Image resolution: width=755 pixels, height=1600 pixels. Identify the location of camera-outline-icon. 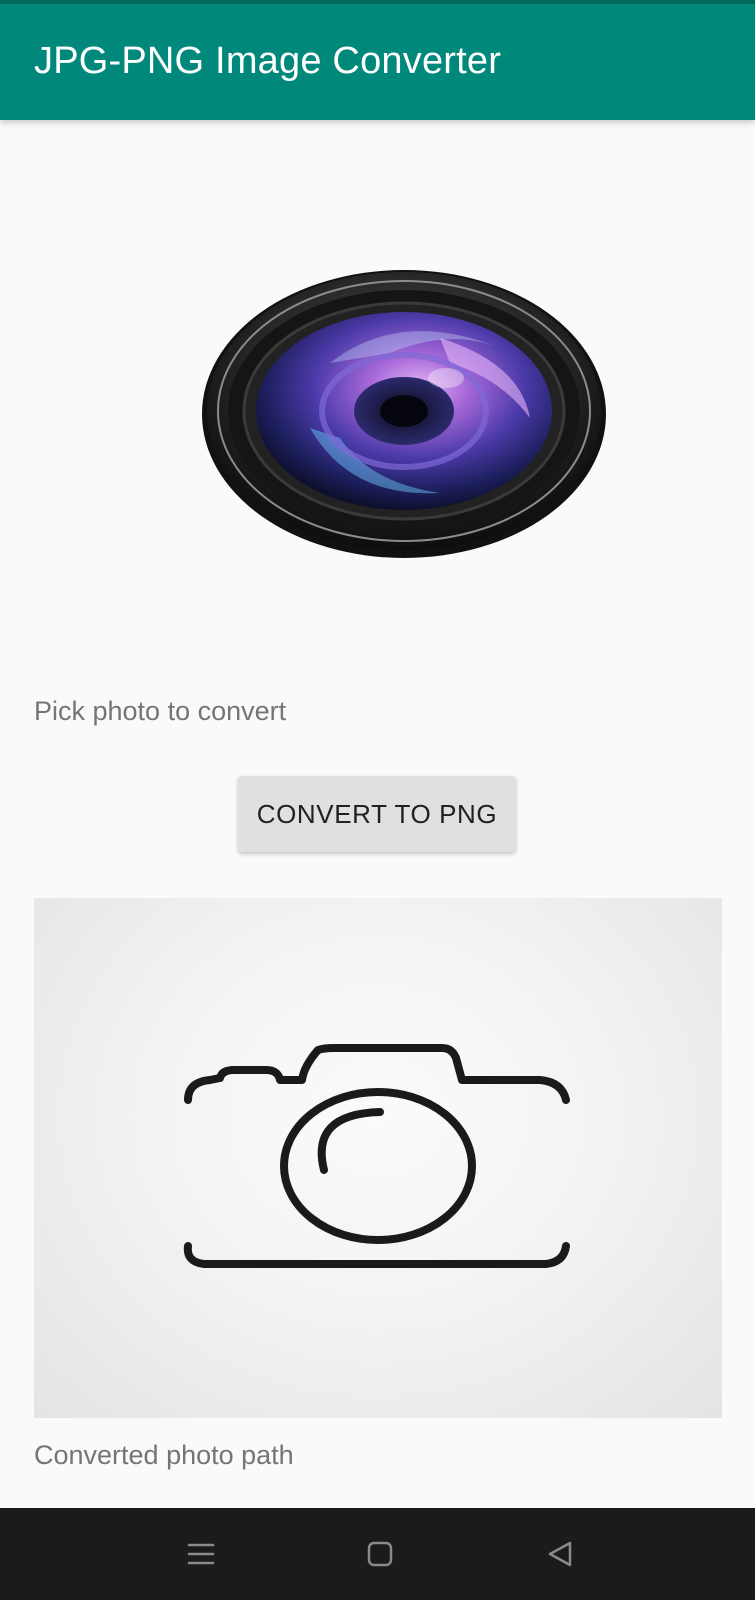
(376, 1156).